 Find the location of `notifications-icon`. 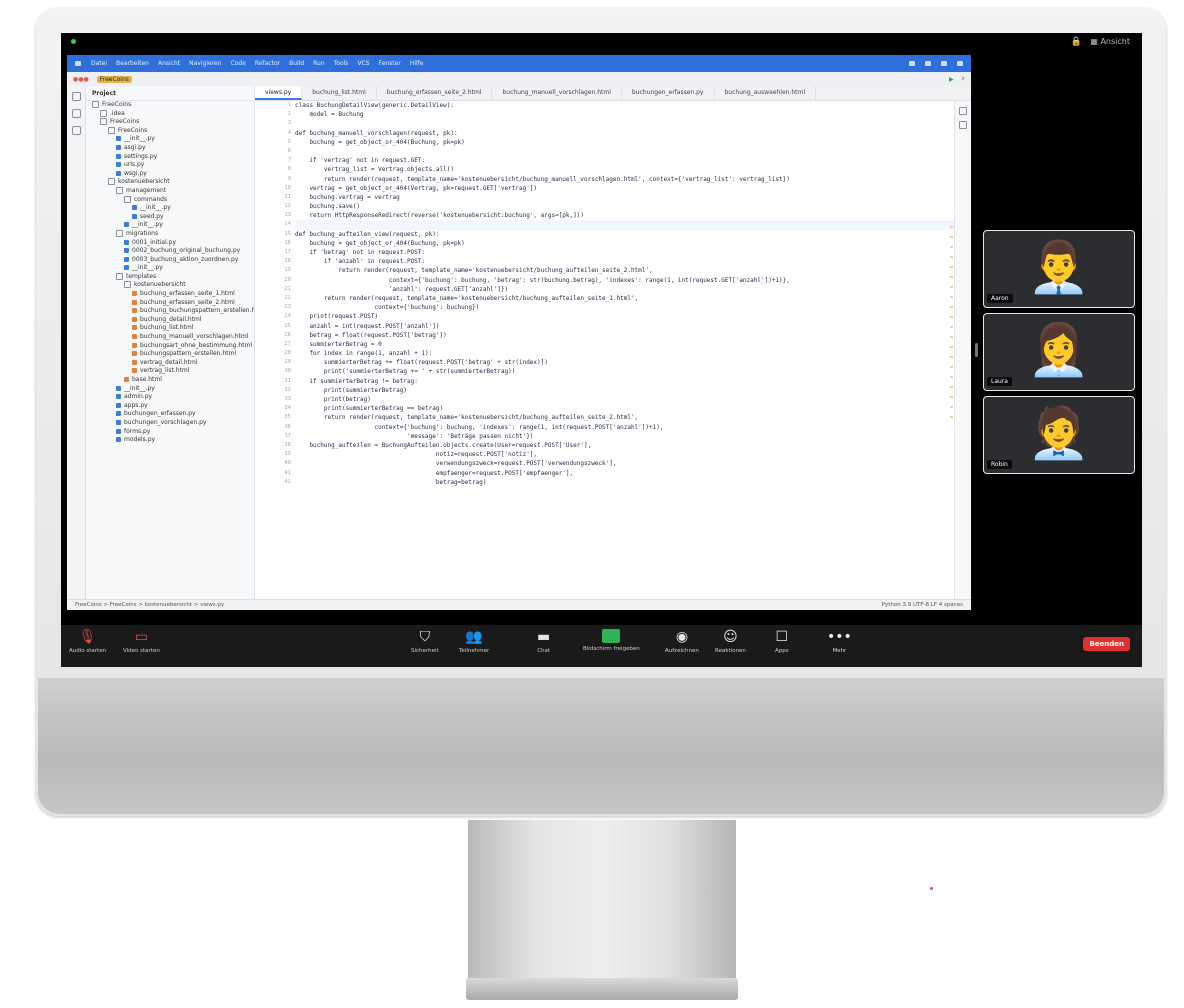

notifications-icon is located at coordinates (963, 111).